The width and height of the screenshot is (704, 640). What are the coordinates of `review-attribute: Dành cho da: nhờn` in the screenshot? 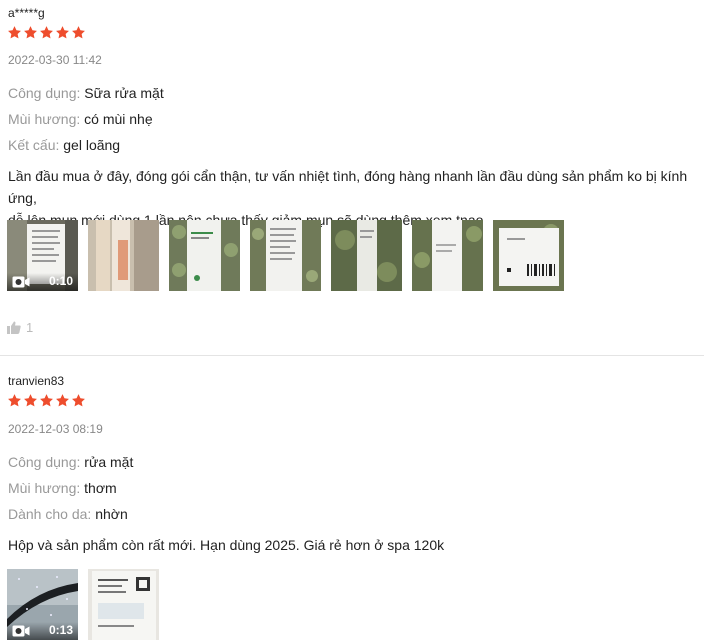 It's located at (68, 514).